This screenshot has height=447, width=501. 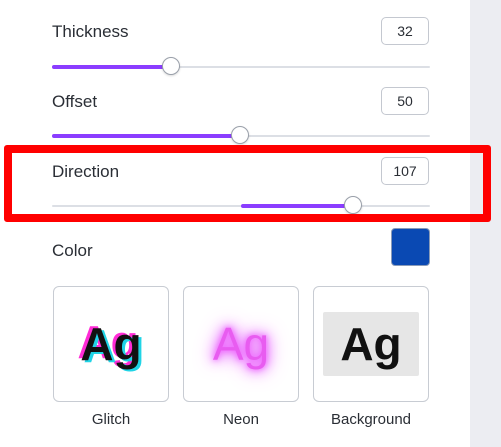 I want to click on thickness-slider, so click(x=241, y=67).